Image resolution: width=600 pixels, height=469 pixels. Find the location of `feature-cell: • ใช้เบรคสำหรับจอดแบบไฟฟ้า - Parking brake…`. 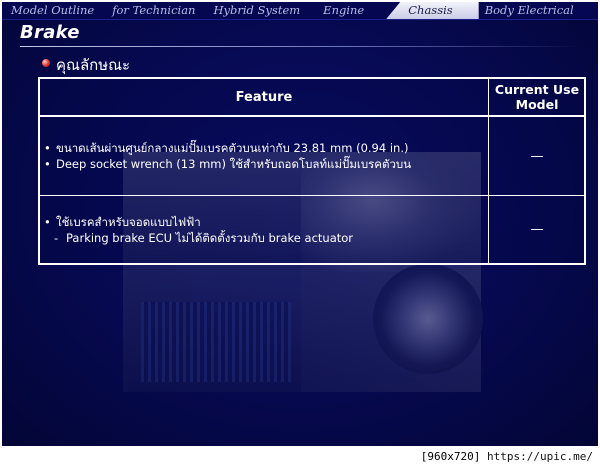

feature-cell: • ใช้เบรคสำหรับจอดแบบไฟฟ้า - Parking brake… is located at coordinates (264, 229).